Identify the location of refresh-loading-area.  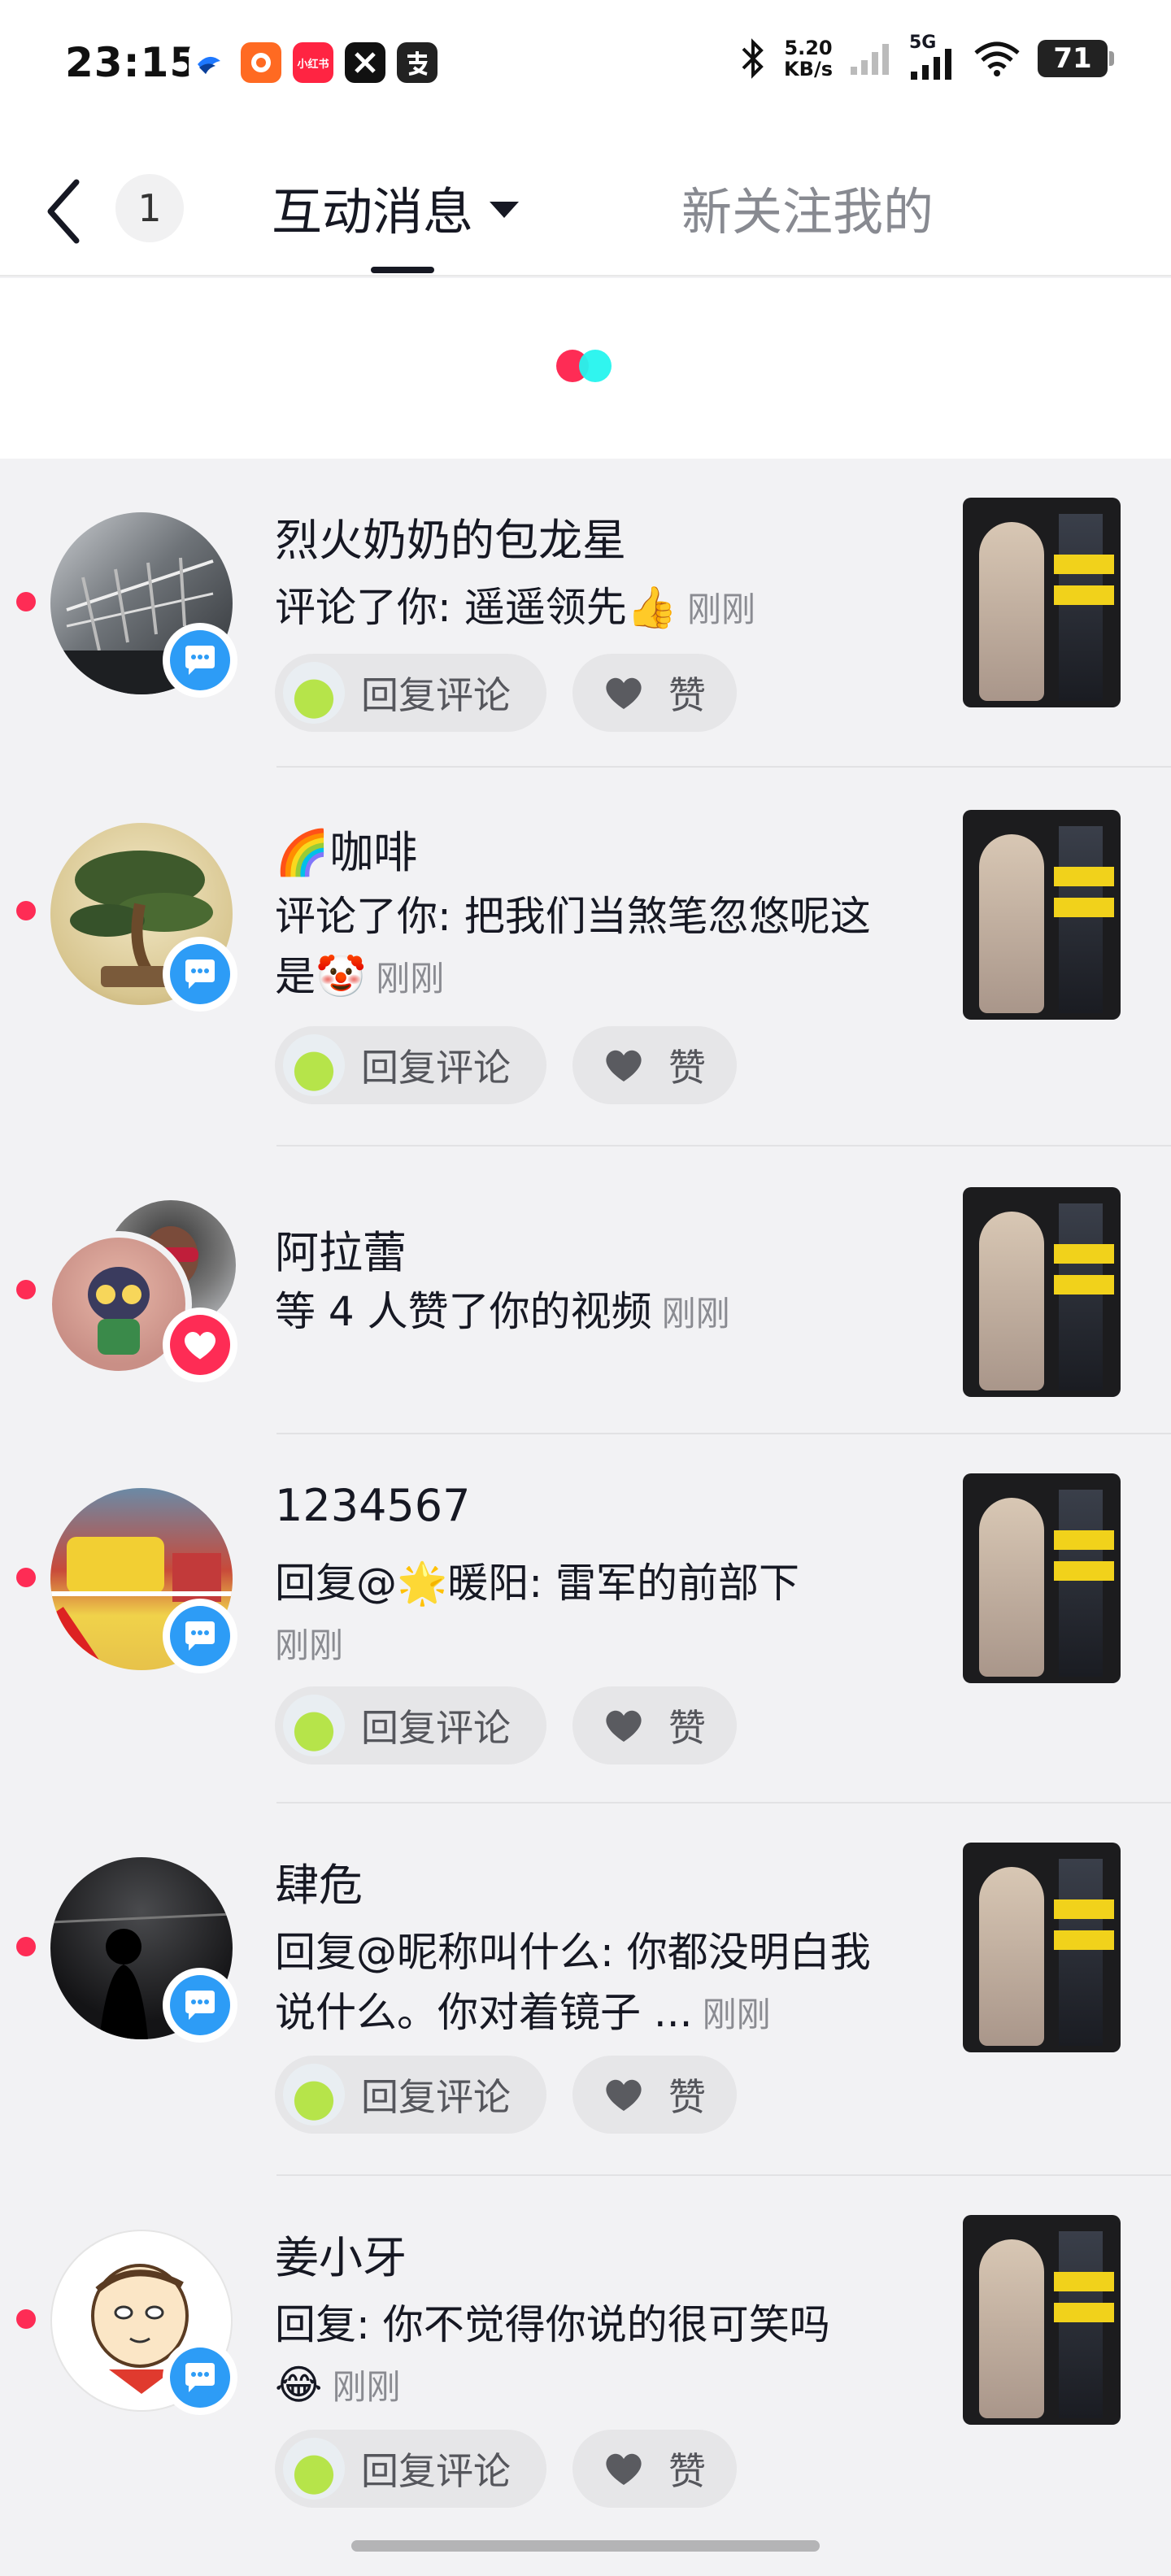
(585, 368).